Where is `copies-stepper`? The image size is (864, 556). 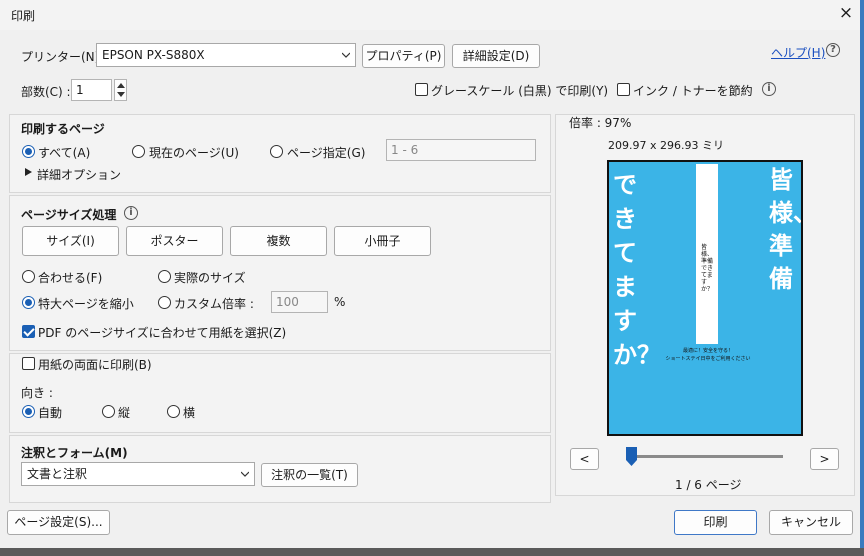 copies-stepper is located at coordinates (120, 90).